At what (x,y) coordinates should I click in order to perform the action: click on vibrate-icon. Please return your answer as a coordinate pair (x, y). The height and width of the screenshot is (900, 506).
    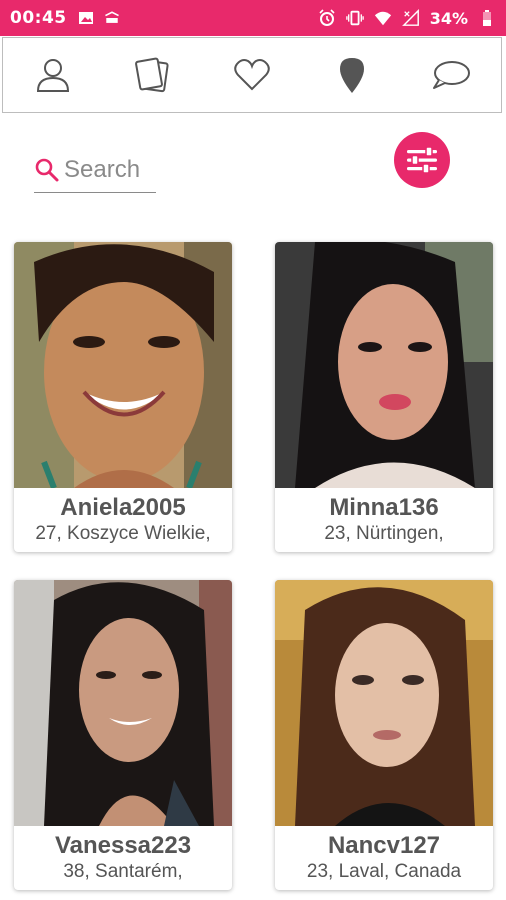
    Looking at the image, I should click on (354, 18).